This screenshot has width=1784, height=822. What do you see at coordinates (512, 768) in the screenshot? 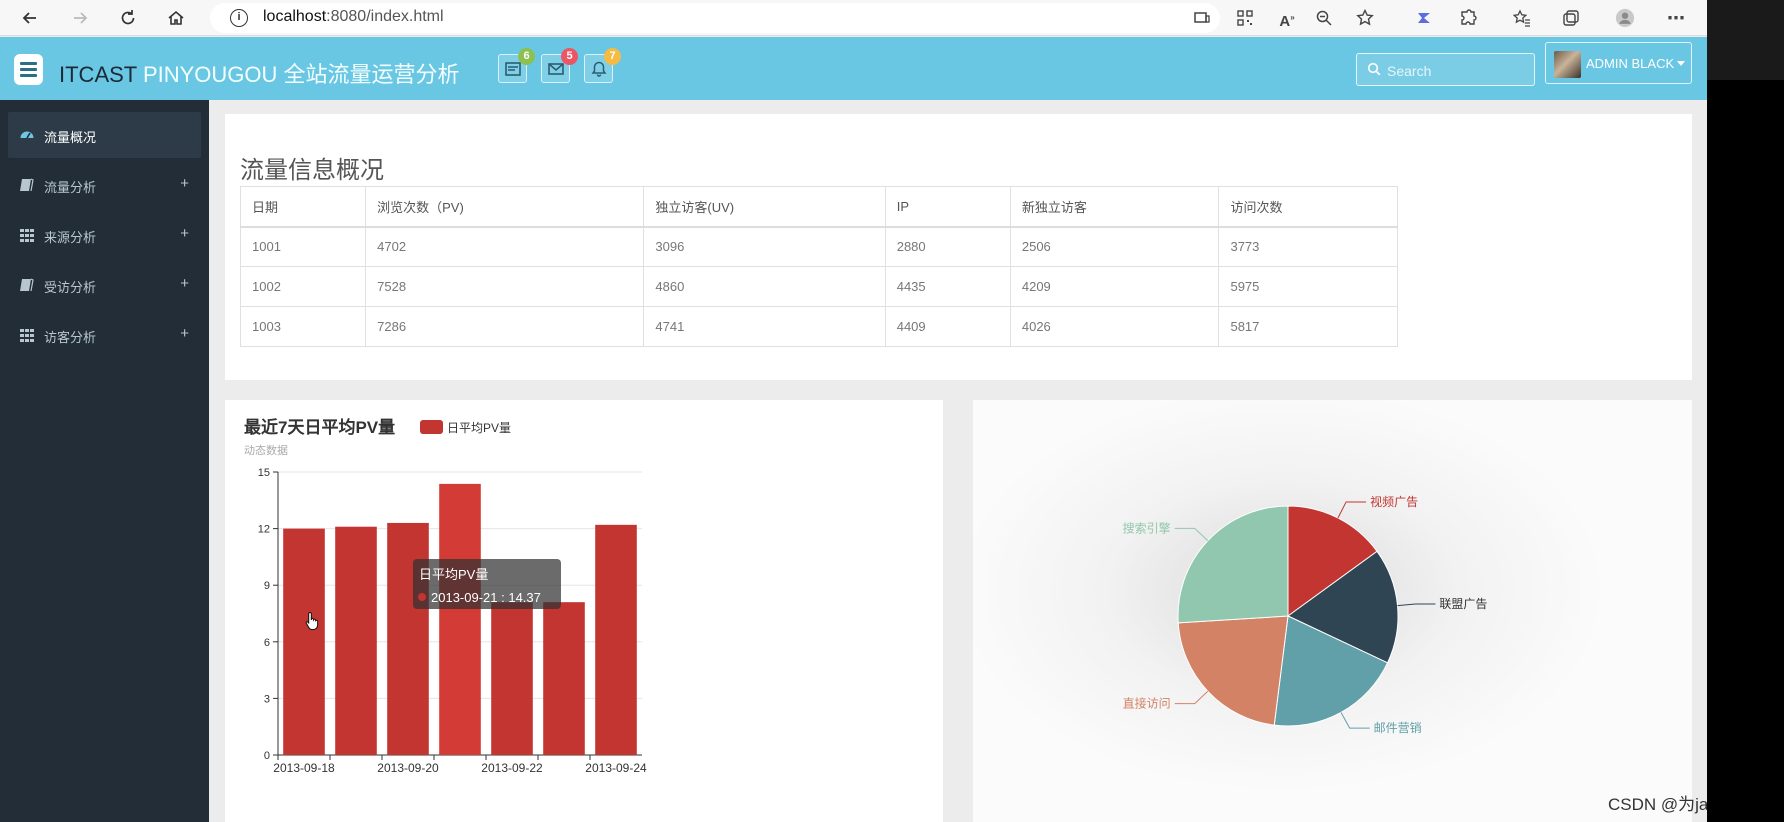
I see `x-tick-label: 2013-09-22` at bounding box center [512, 768].